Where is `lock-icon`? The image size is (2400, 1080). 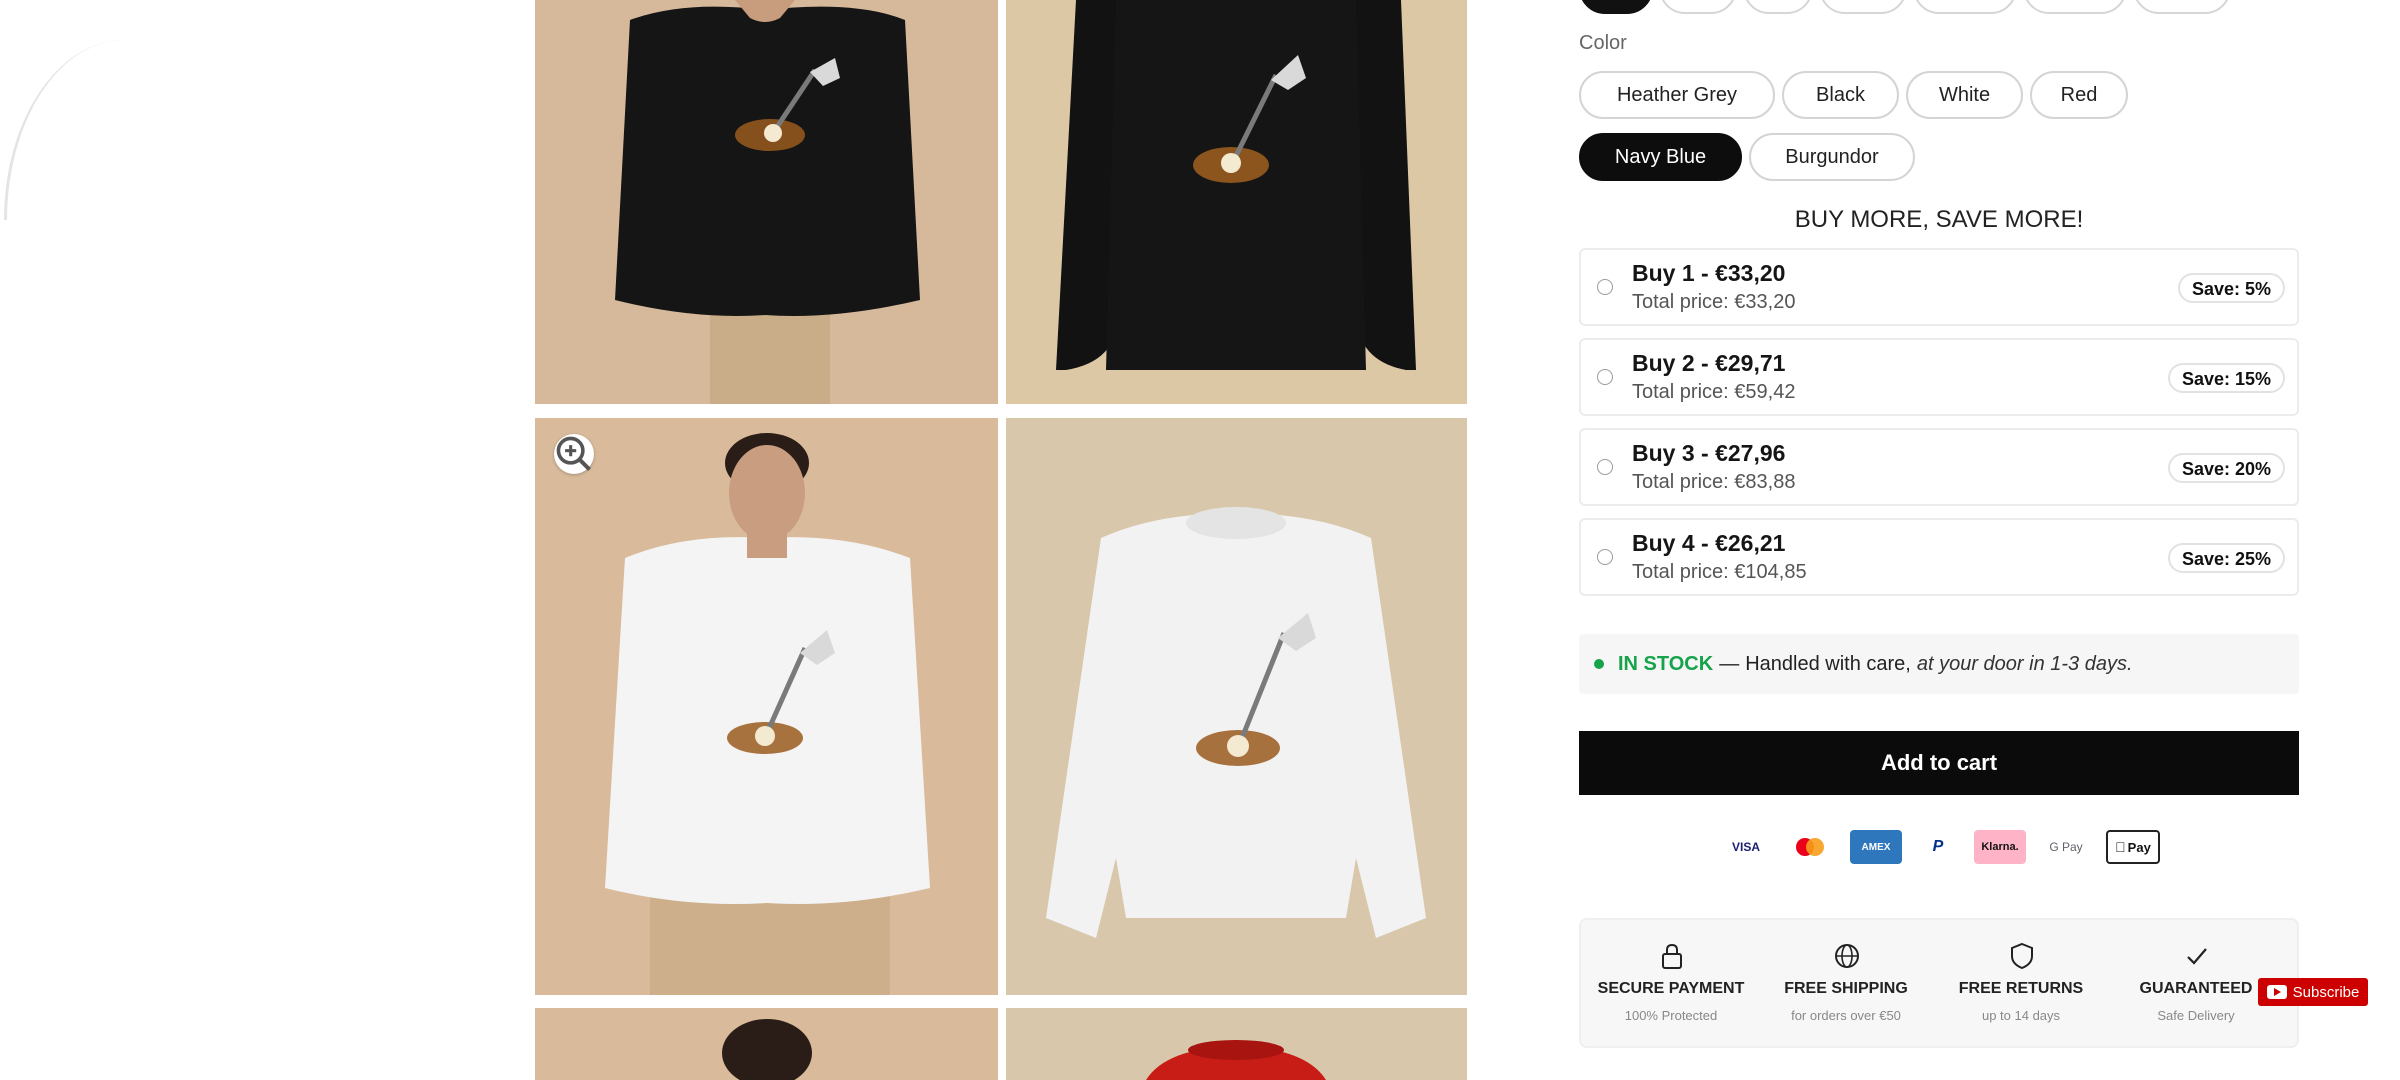 lock-icon is located at coordinates (1672, 956).